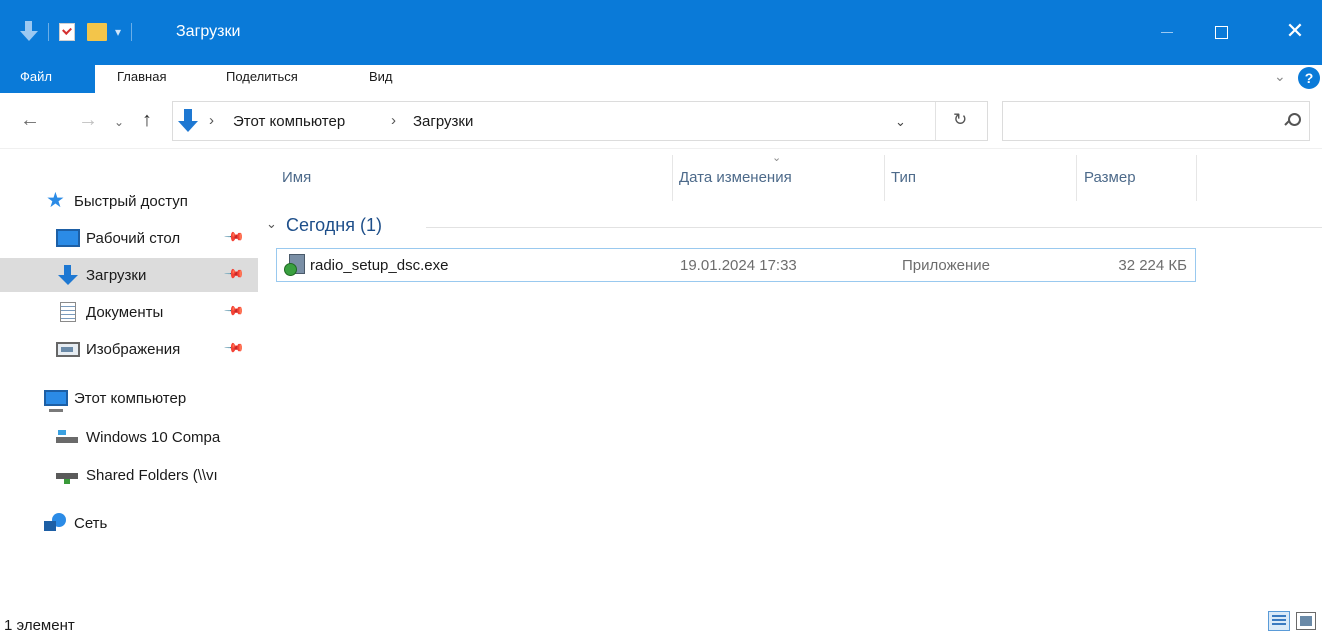  I want to click on sidebar-item-label: Рабочий стол, so click(133, 238).